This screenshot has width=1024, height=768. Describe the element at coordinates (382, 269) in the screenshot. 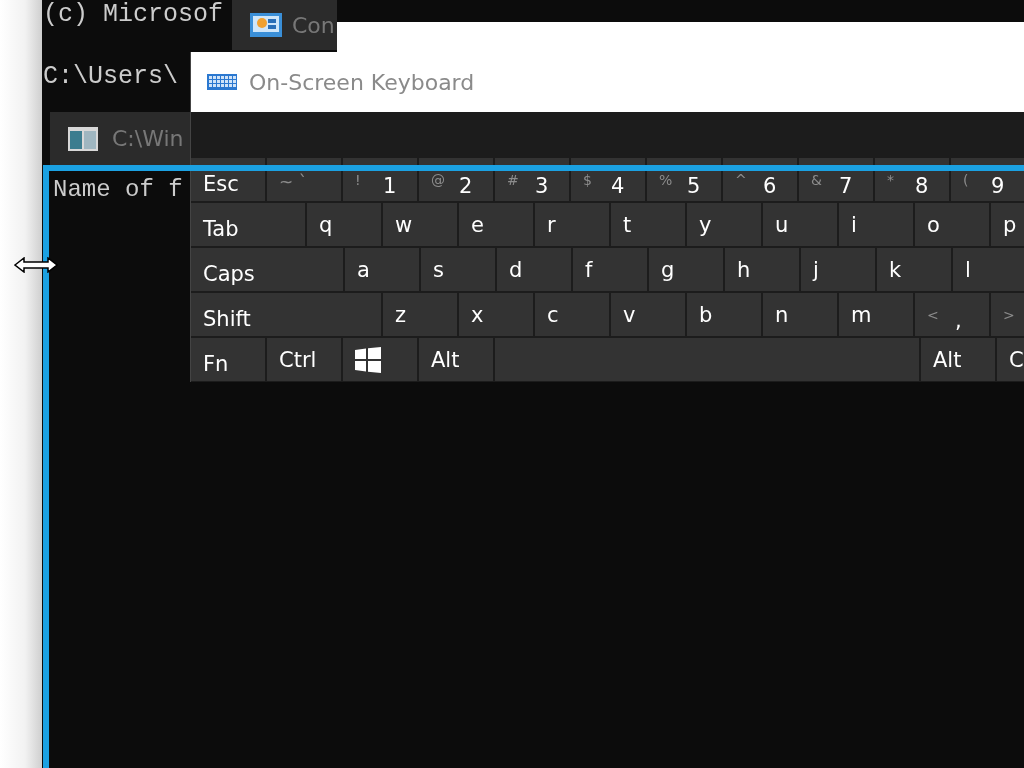

I see `keyboard-key: a` at that location.